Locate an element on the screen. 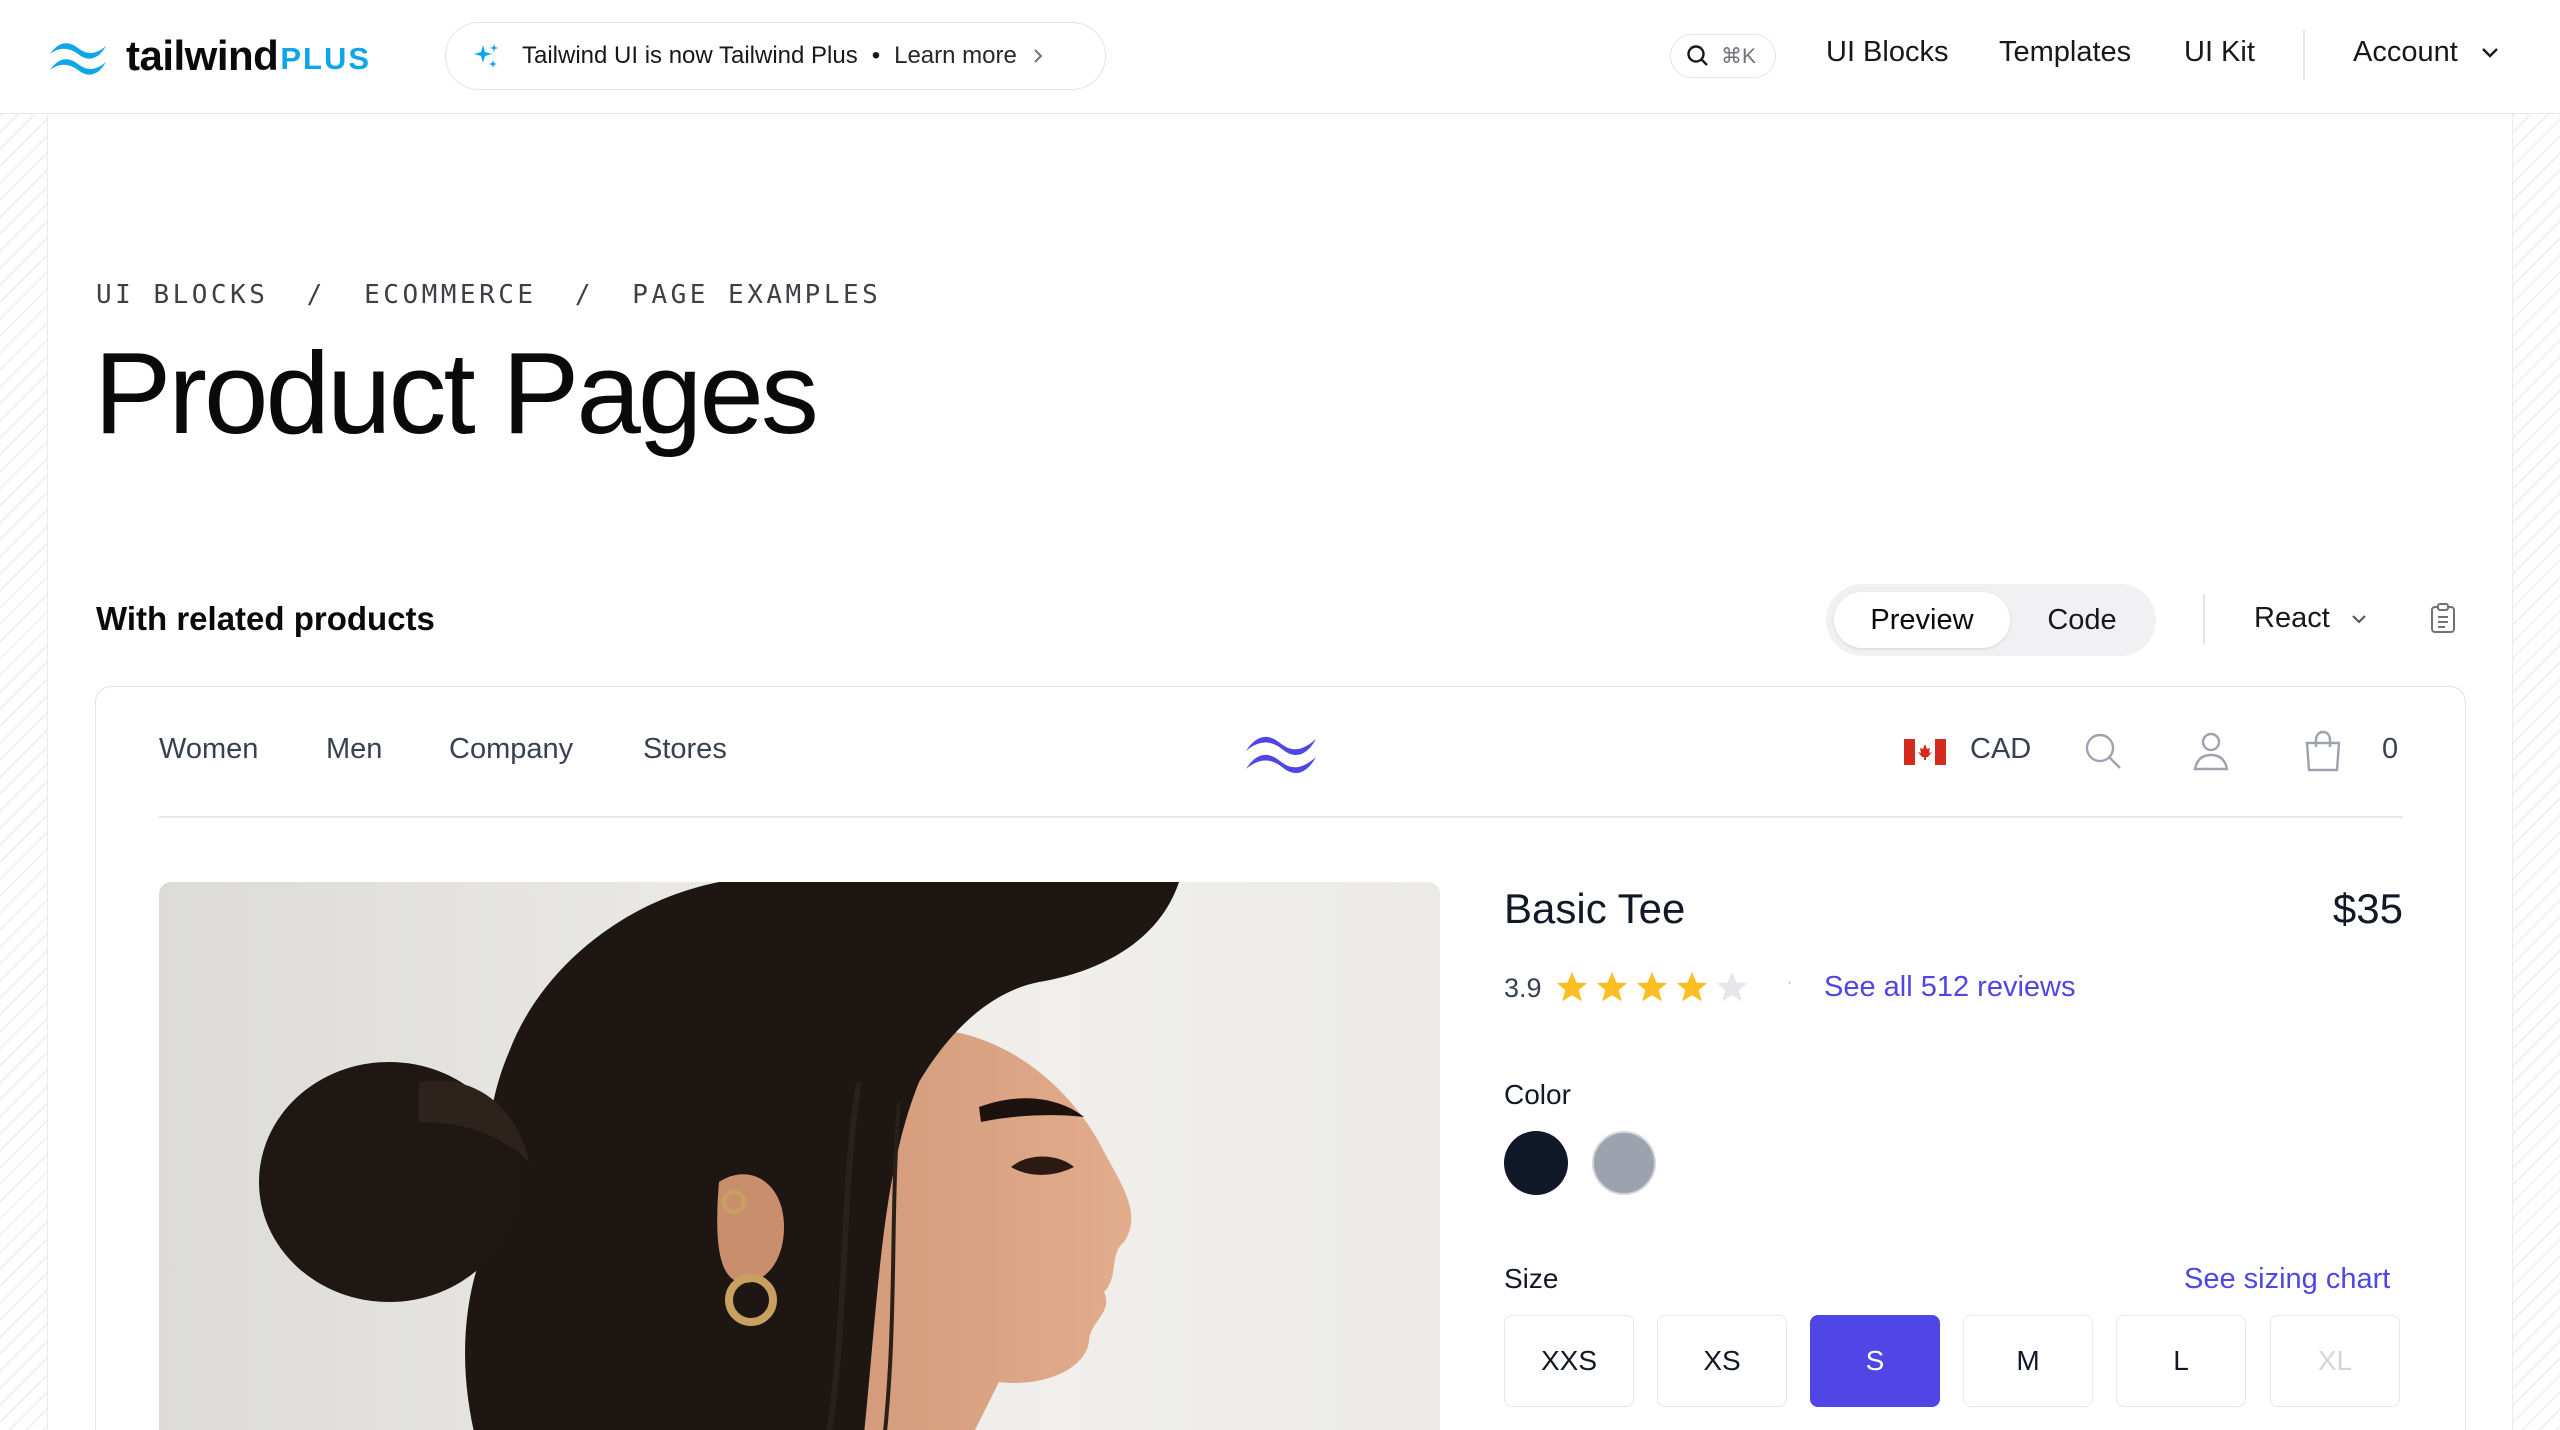 The height and width of the screenshot is (1430, 2560). tailwind-plus-logo: tailwind PLUS is located at coordinates (208, 56).